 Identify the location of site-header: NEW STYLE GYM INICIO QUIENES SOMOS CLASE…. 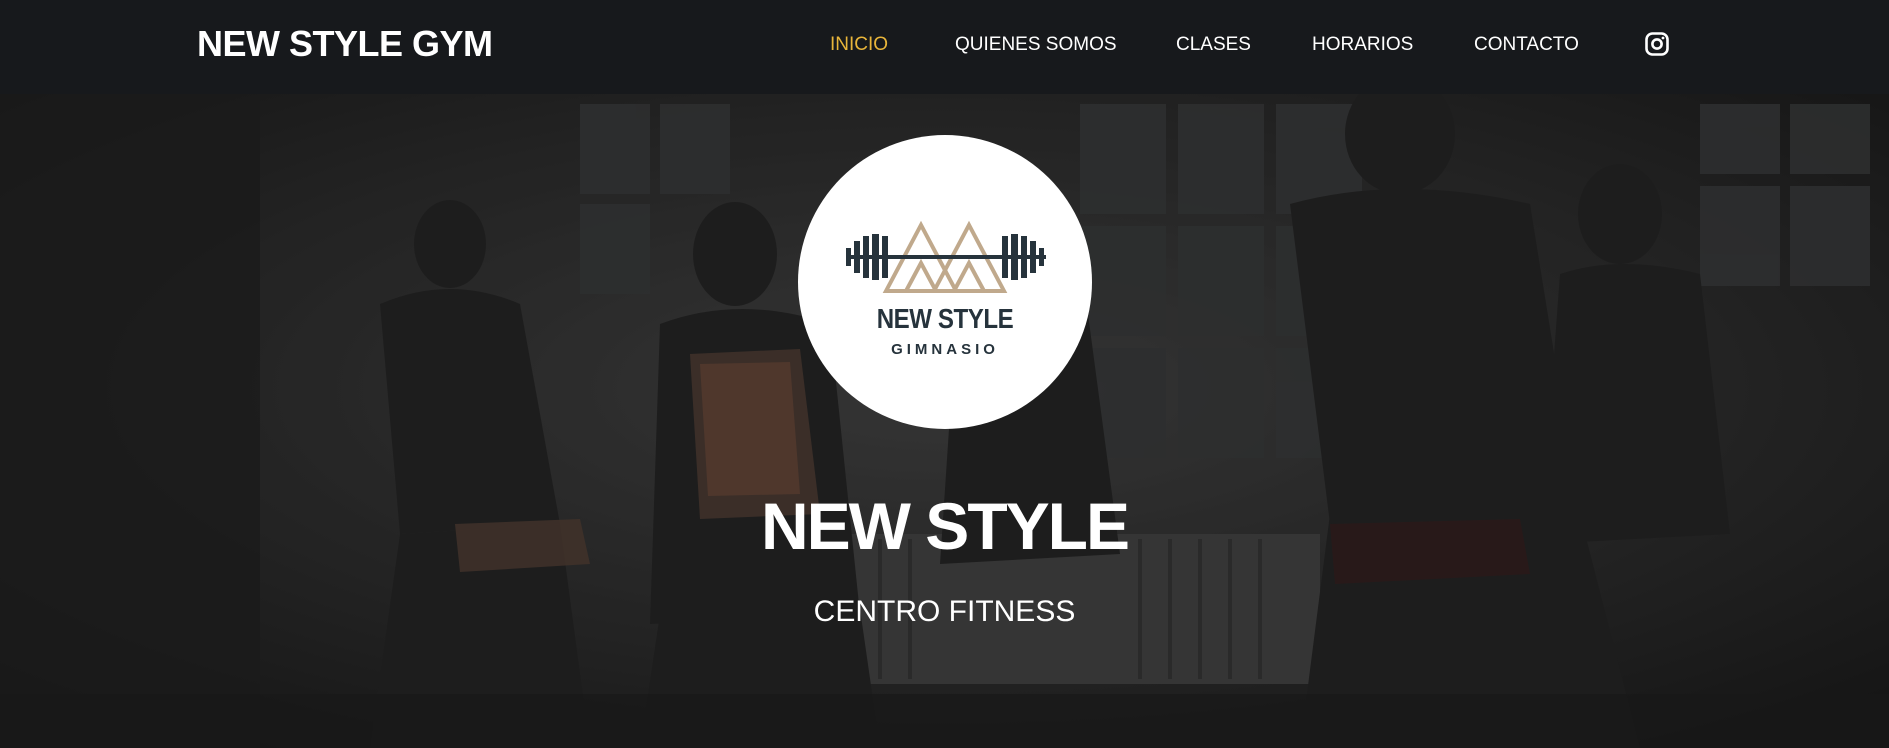
(944, 47).